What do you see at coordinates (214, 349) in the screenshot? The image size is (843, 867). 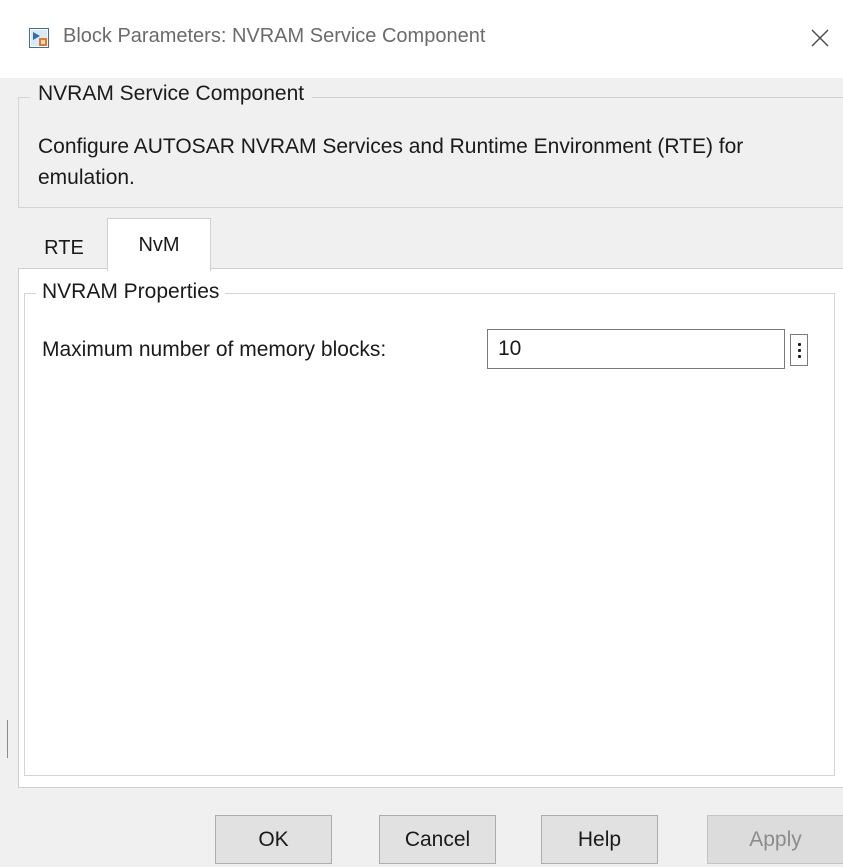 I see `max-memory-blocks-label: Maximum number of memory blocks:` at bounding box center [214, 349].